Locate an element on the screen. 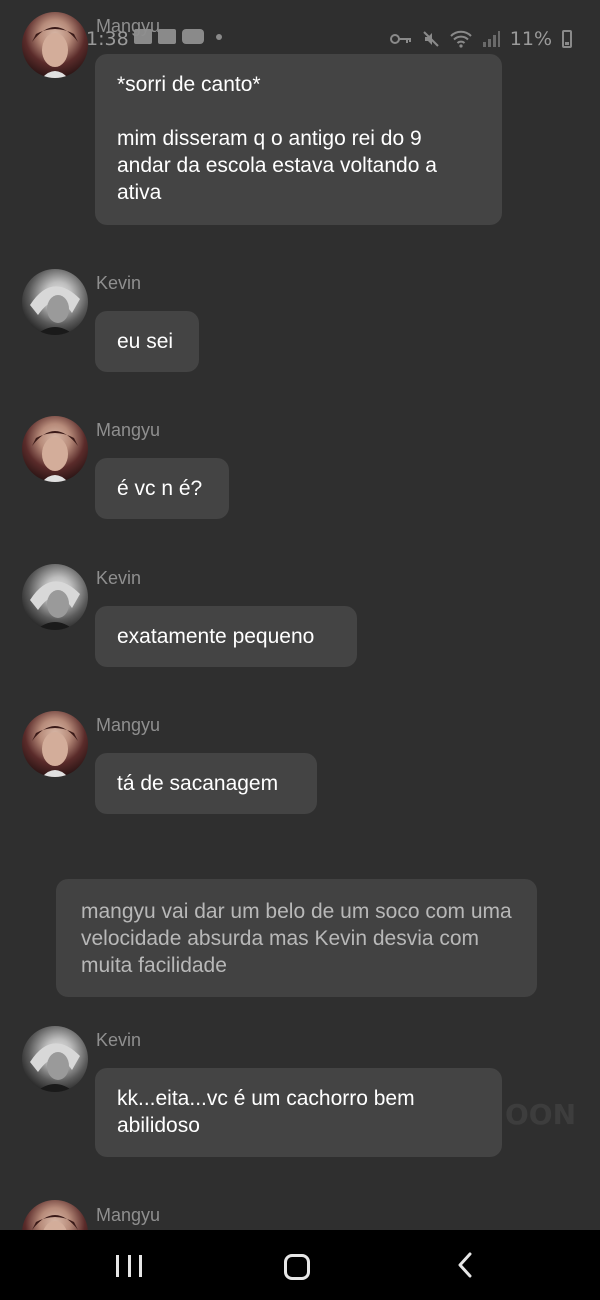  recent-apps-icon is located at coordinates (129, 1266).